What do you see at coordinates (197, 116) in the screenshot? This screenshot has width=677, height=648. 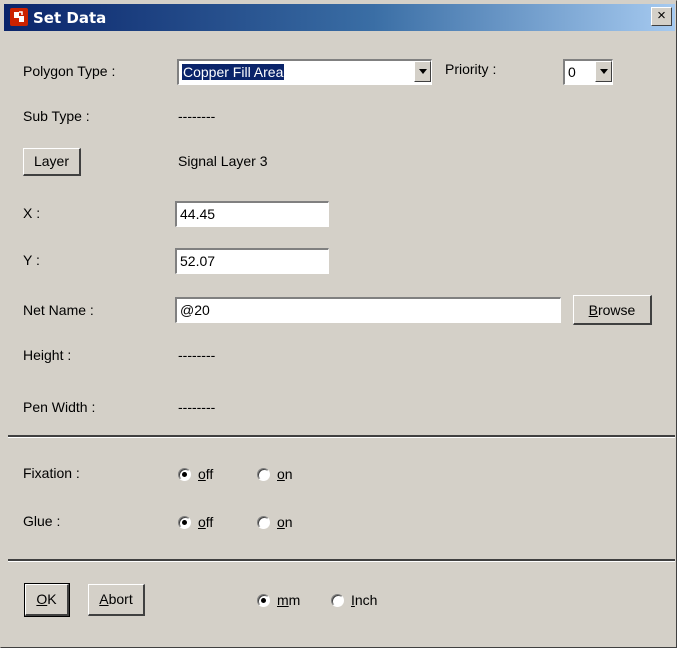 I see `sub-type-value: --------` at bounding box center [197, 116].